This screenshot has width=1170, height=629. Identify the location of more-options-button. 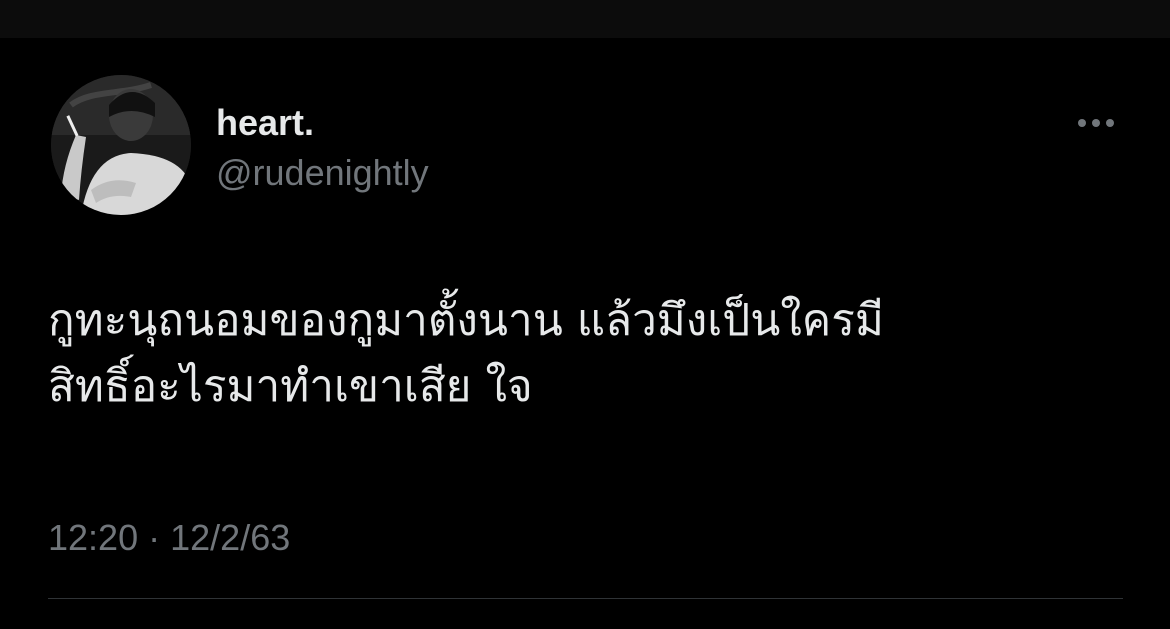
(1096, 123).